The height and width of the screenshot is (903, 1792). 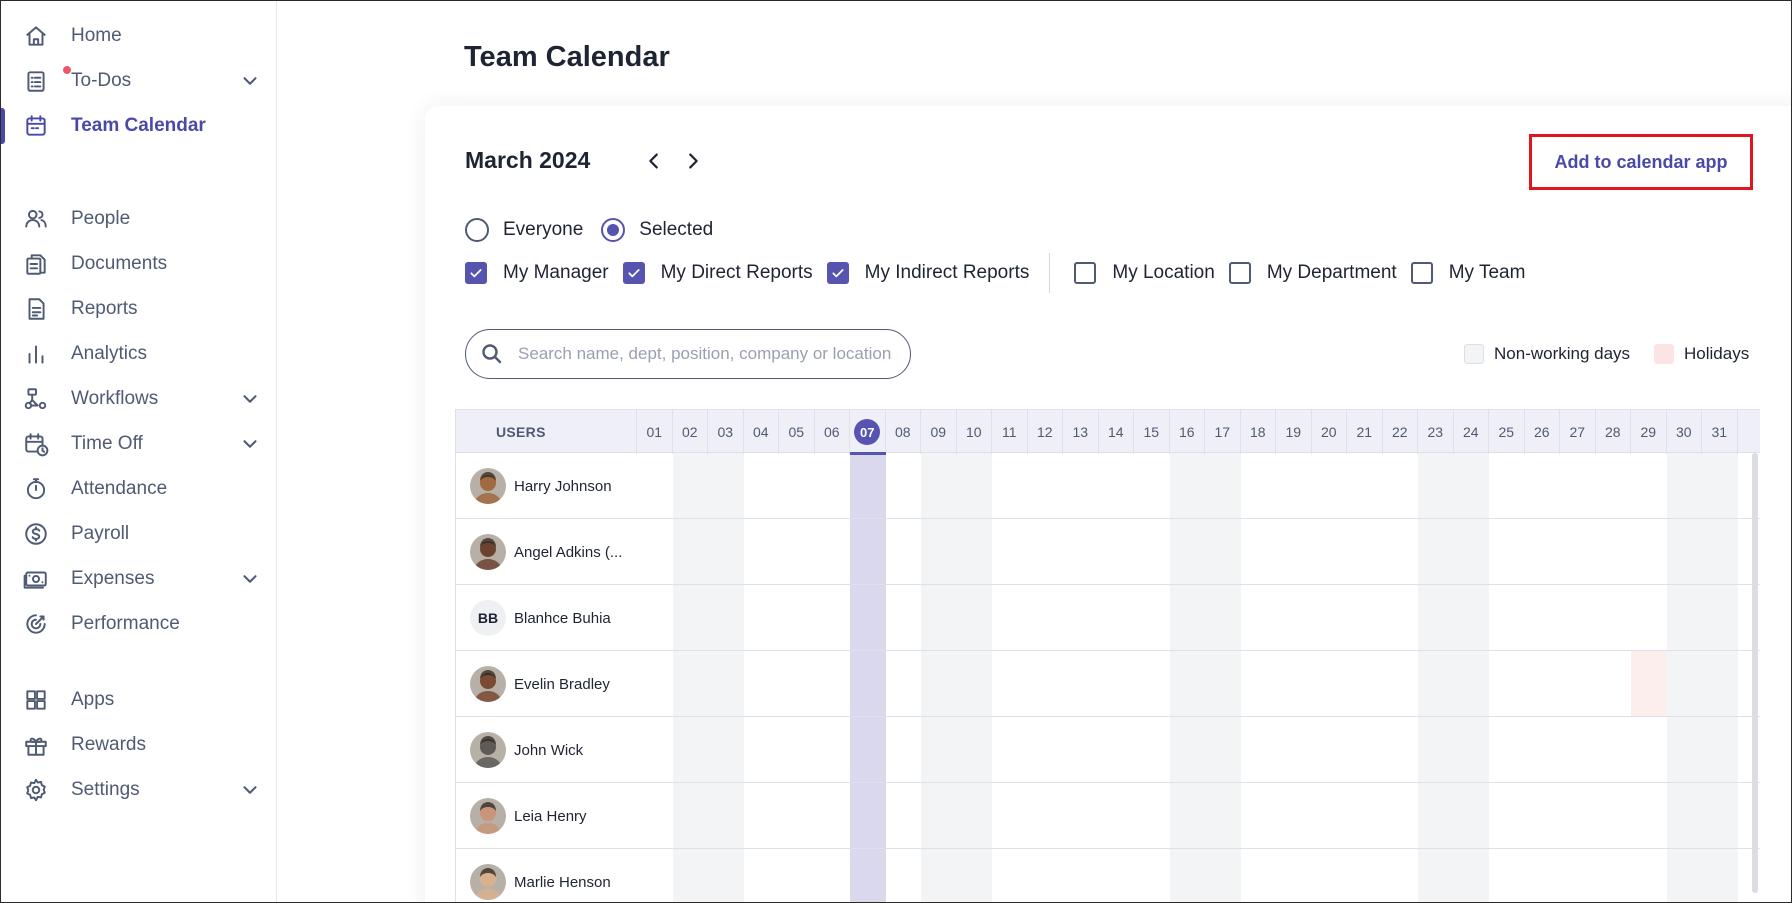 I want to click on search-icon, so click(x=492, y=354).